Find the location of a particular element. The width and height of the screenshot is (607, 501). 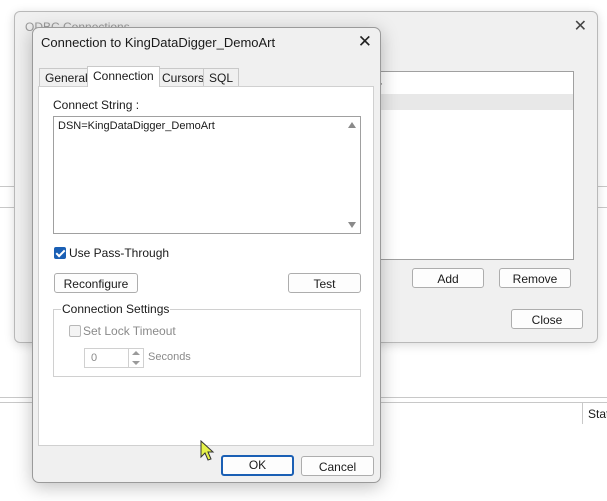

tab-general: General is located at coordinates (66, 77).